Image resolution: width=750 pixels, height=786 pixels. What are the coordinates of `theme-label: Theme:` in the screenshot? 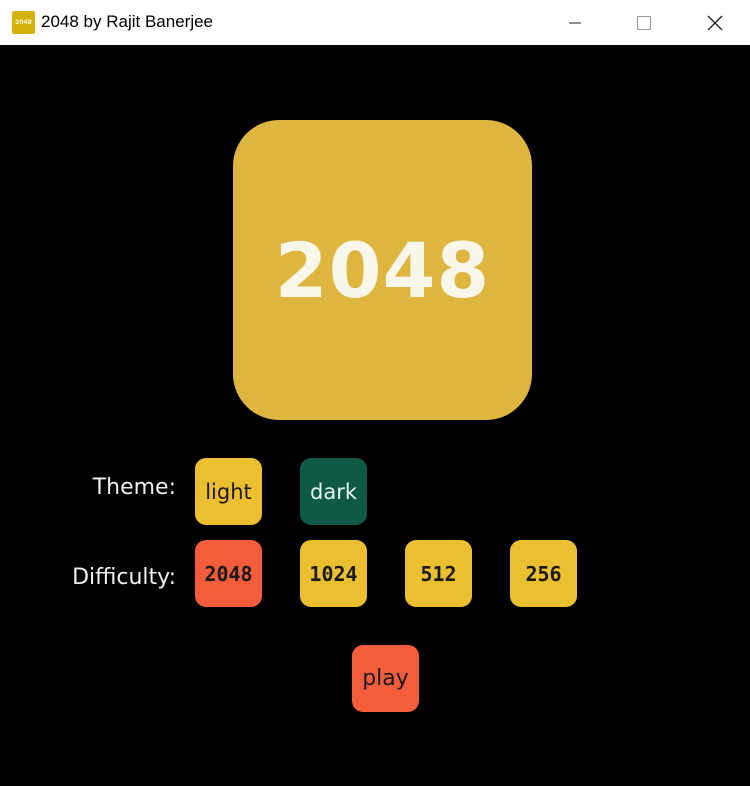 It's located at (134, 487).